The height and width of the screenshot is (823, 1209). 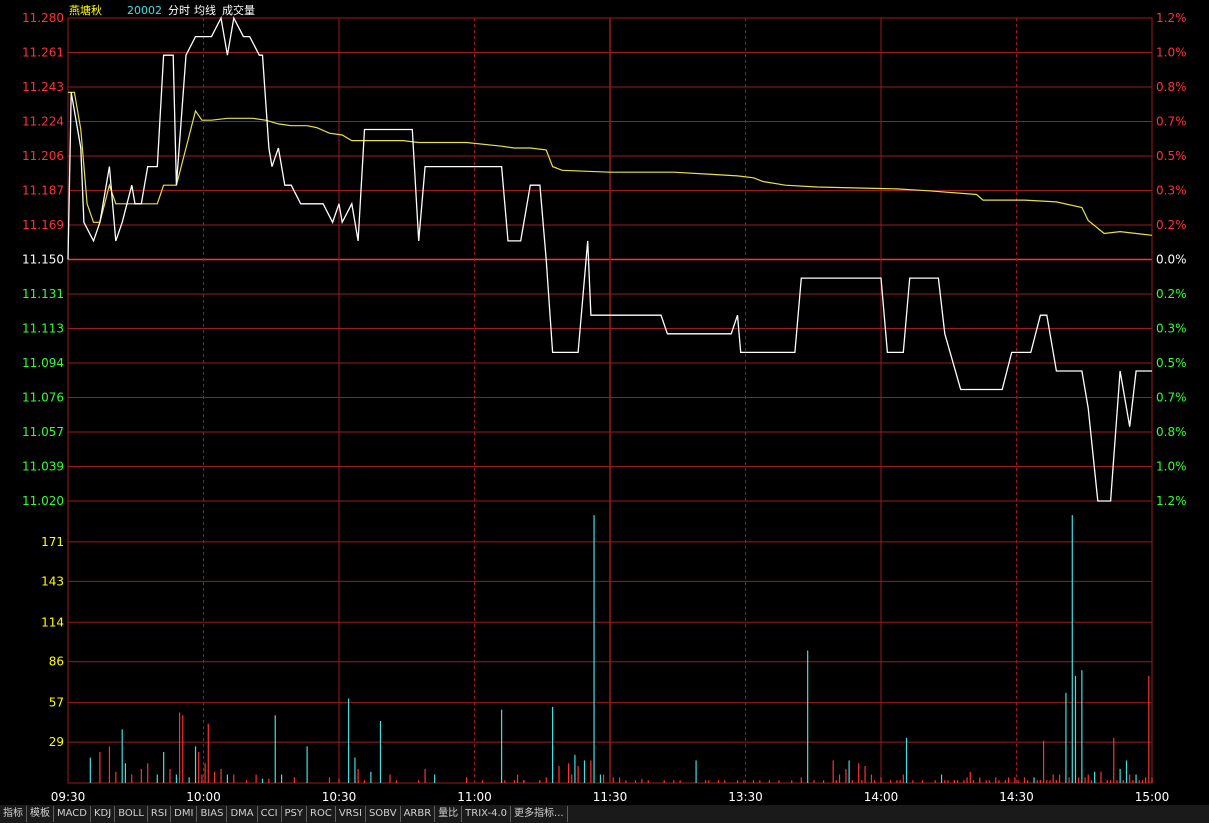 What do you see at coordinates (610, 797) in the screenshot?
I see `time-tick-label: 11:30` at bounding box center [610, 797].